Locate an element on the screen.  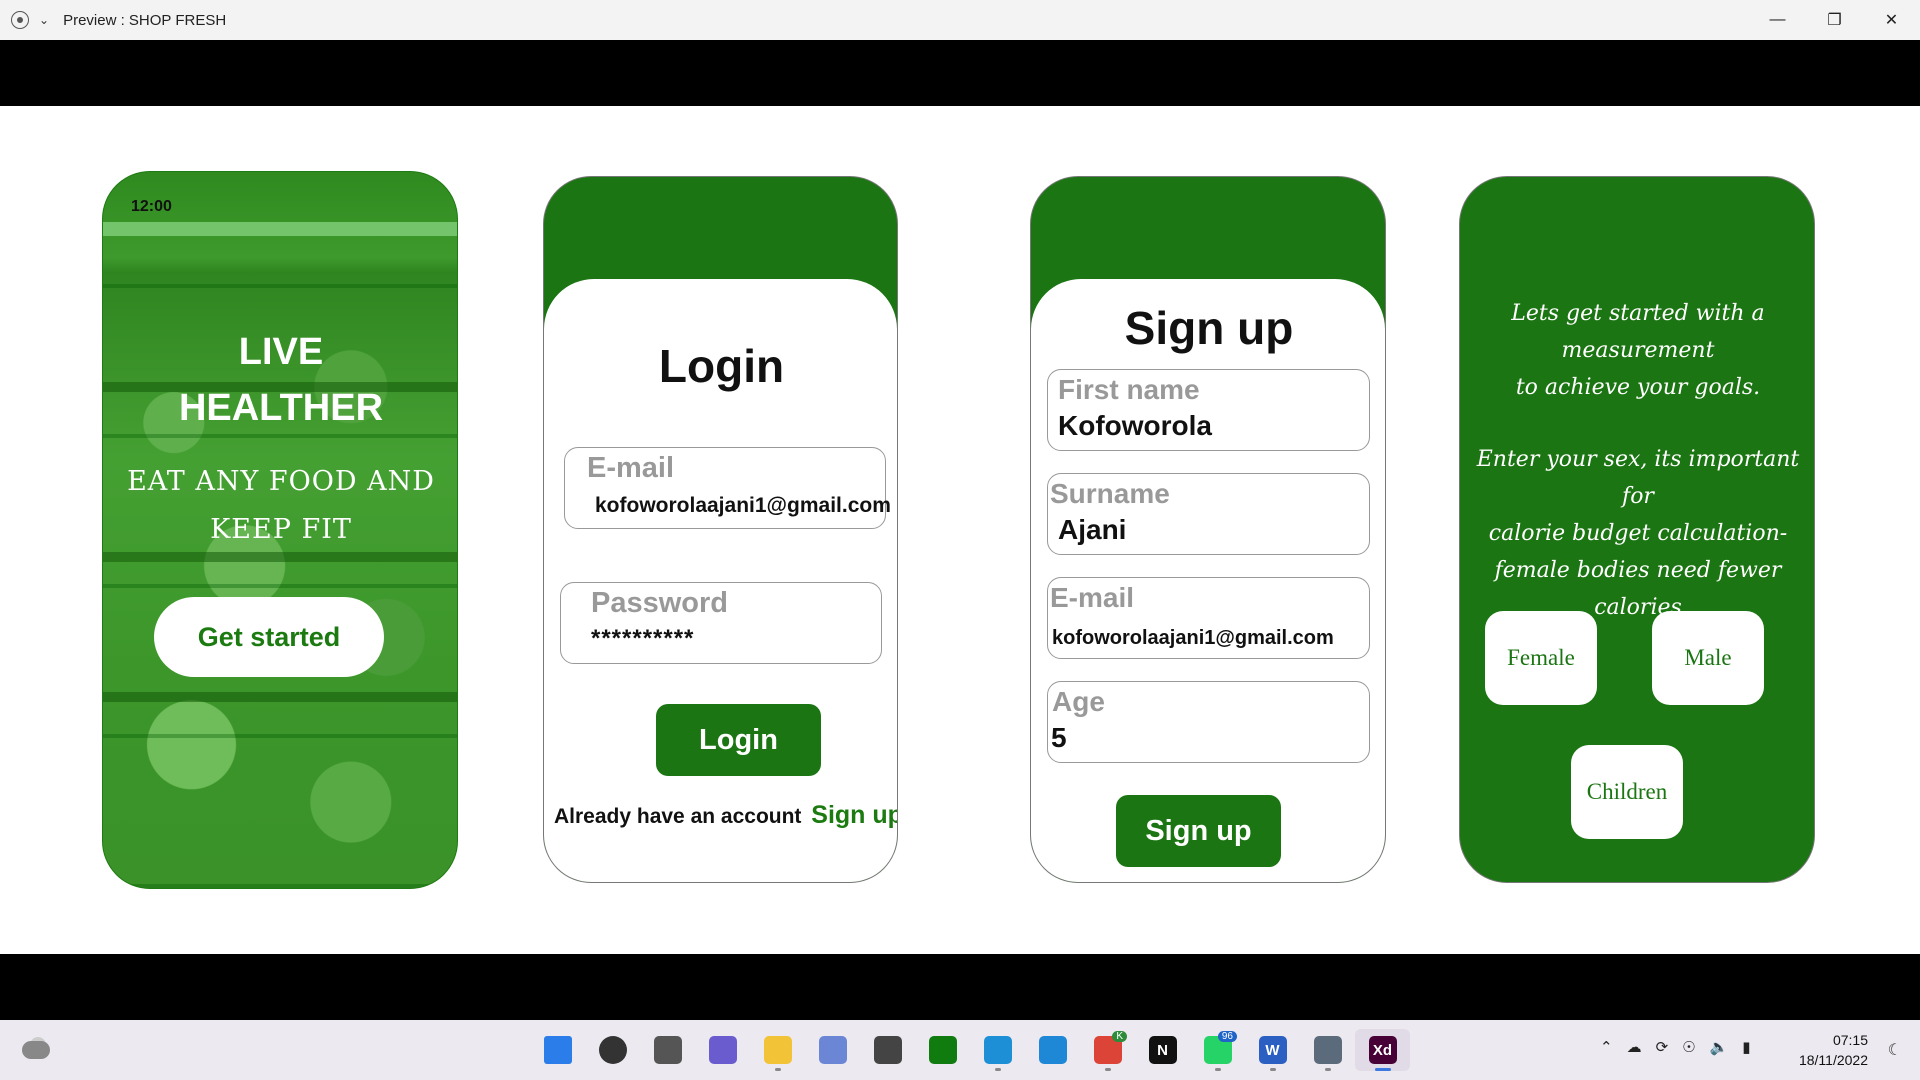
language-icon: ☉ is located at coordinates (1688, 1047).